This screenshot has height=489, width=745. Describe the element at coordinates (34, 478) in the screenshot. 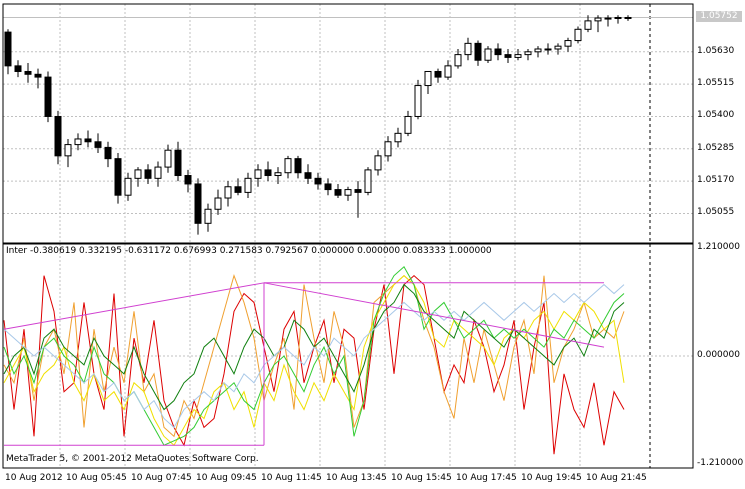

I see `time-label: 10 Aug 2012` at that location.